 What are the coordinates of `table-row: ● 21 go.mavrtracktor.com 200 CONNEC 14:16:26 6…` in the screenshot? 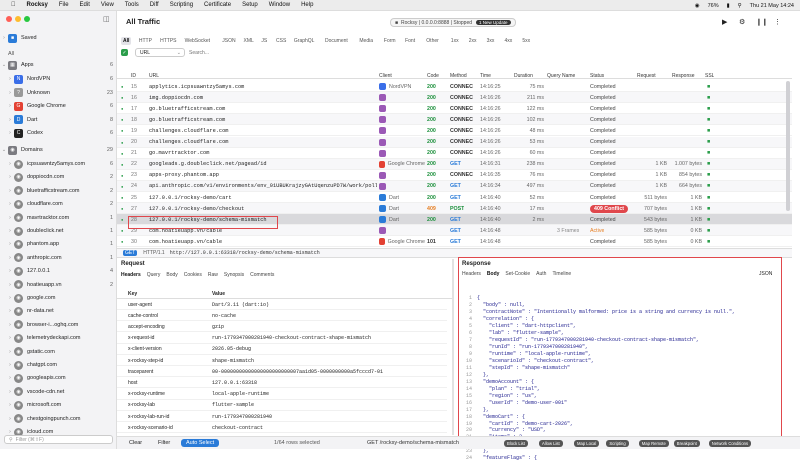 It's located at (454, 153).